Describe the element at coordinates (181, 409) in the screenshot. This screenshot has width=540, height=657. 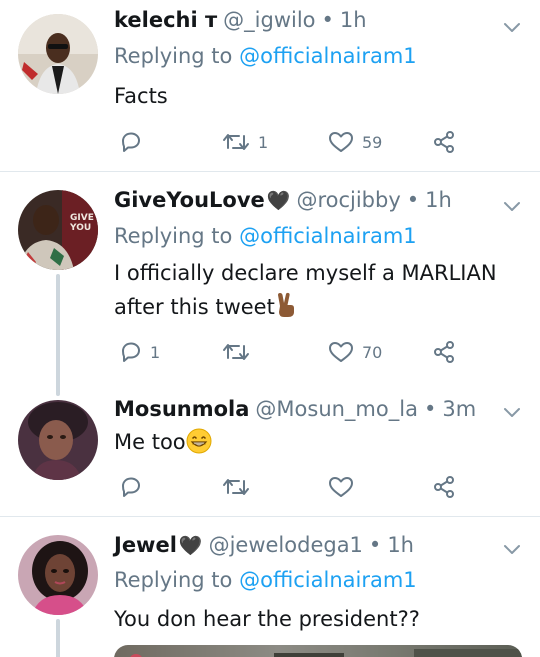
I see `display-name: Mosunmola` at that location.